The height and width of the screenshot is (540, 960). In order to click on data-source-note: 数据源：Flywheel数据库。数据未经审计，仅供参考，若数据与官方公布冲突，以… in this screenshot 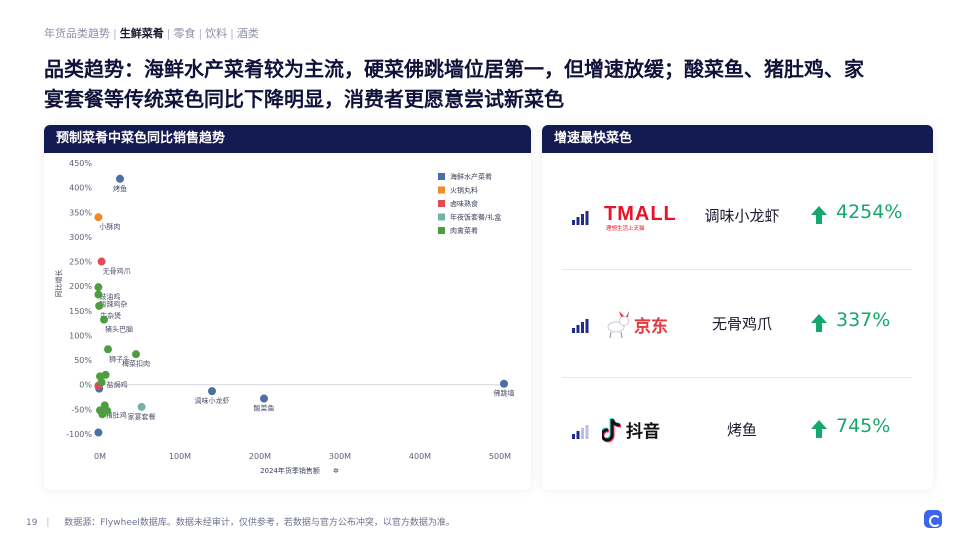, I will do `click(259, 523)`.